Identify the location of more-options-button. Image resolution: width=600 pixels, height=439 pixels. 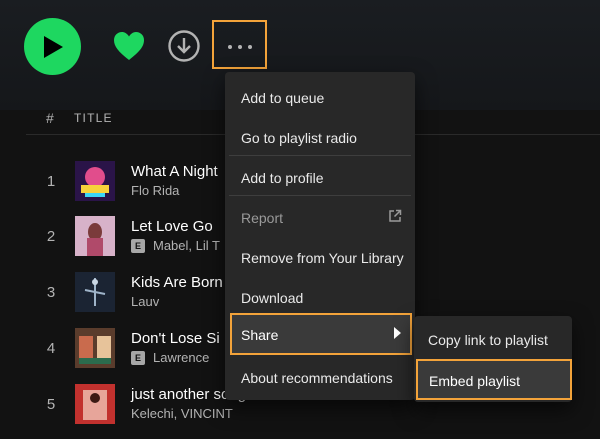
(239, 44).